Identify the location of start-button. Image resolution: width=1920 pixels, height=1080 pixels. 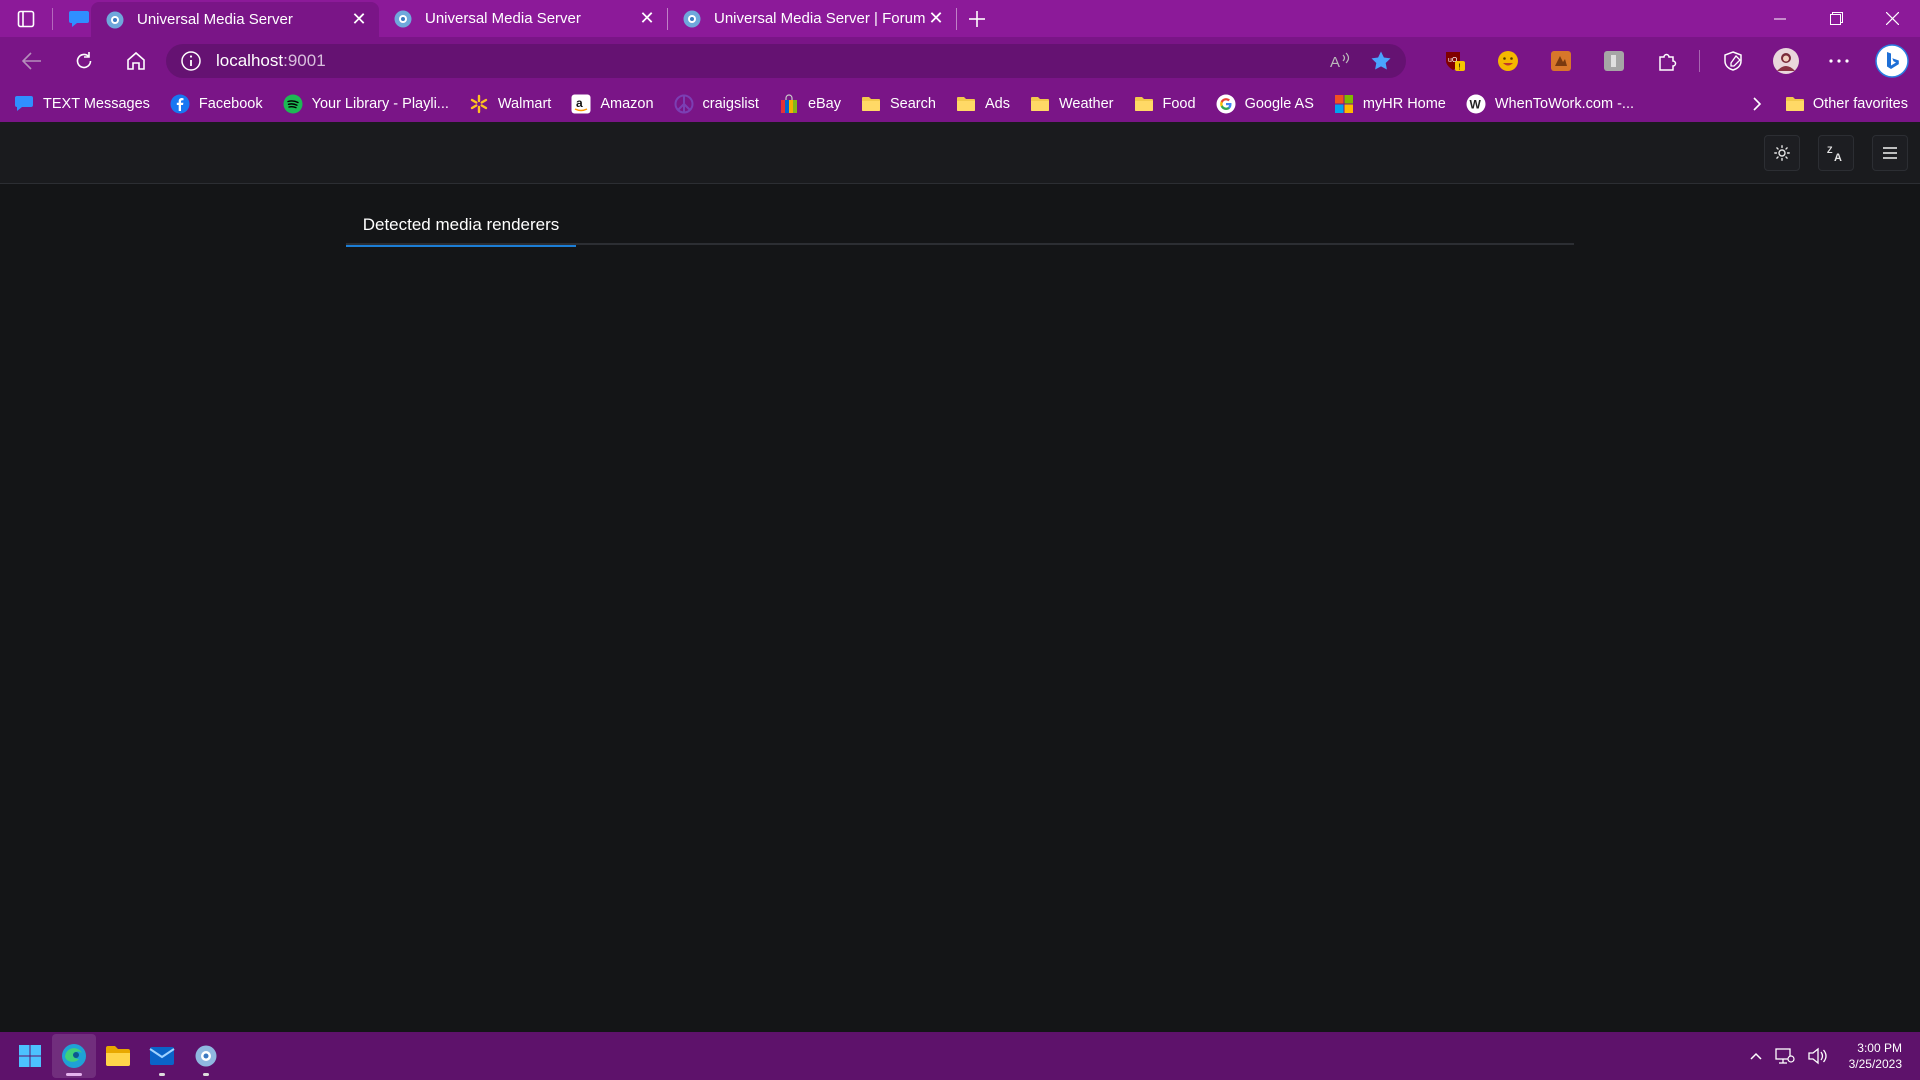
(30, 1056).